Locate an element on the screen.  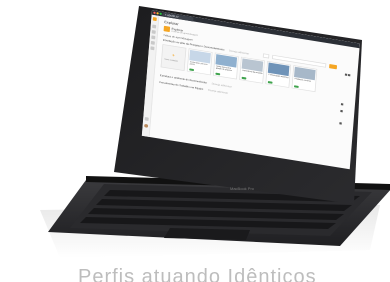
content-card: Como fazer um bom pitch? is located at coordinates (199, 62).